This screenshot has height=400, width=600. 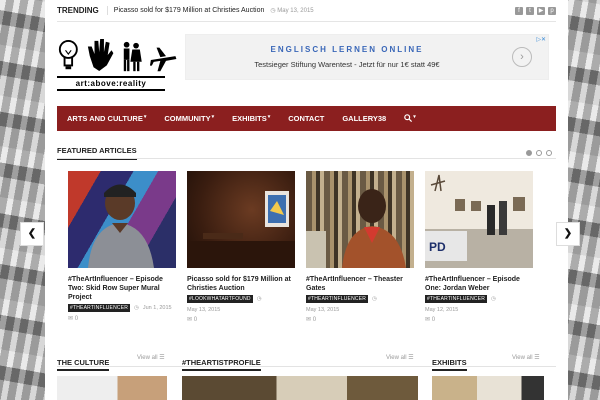 I want to click on section-title: #THEARTISTPROFILE, so click(x=221, y=364).